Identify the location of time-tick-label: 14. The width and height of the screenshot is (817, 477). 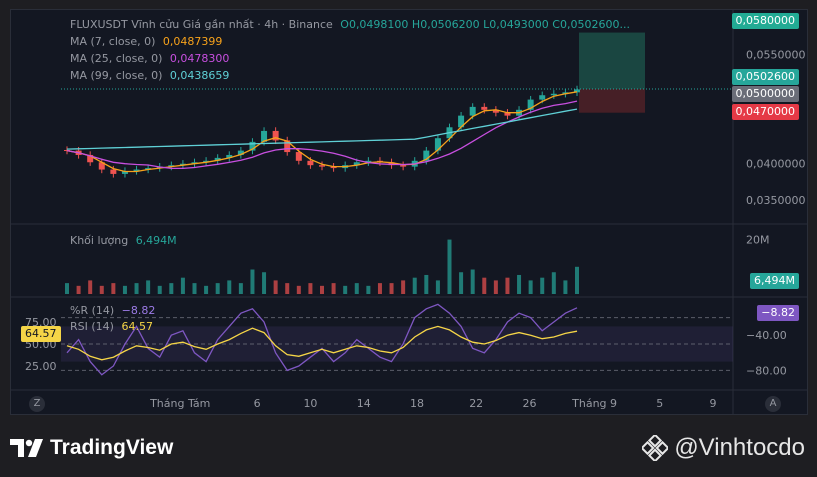
(364, 403).